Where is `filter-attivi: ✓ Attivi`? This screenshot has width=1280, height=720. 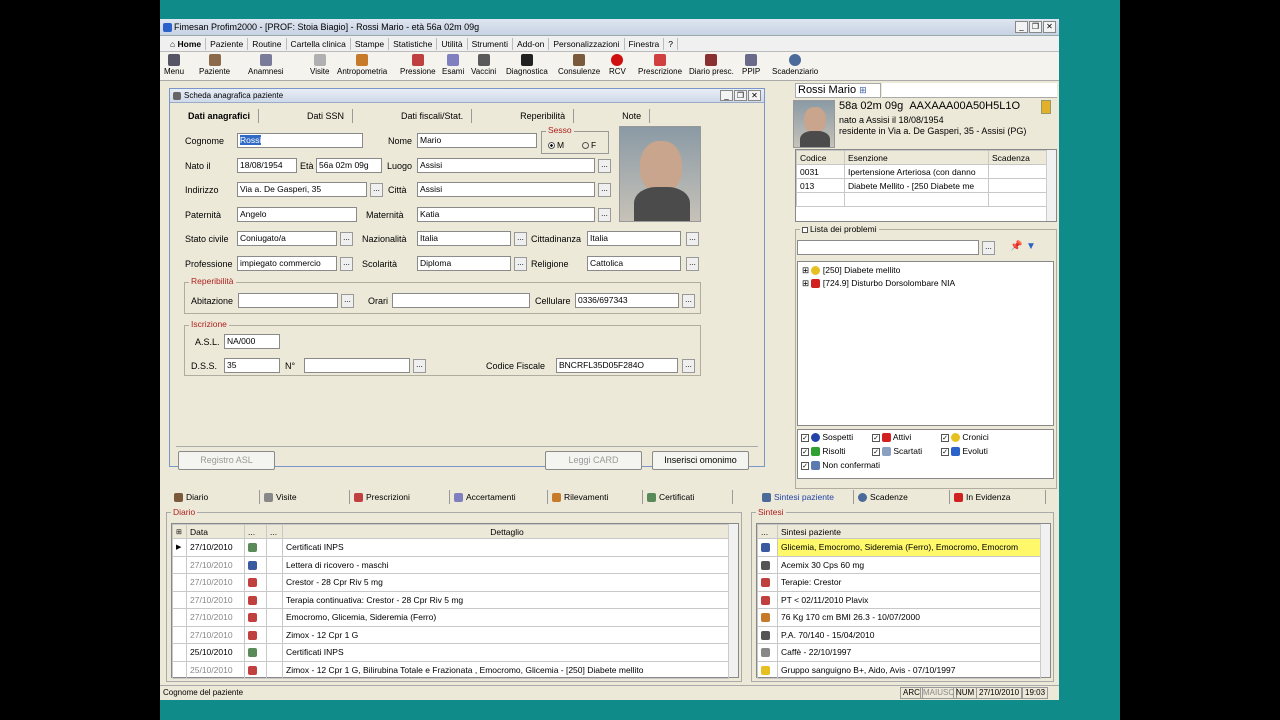
filter-attivi: ✓ Attivi is located at coordinates (891, 437).